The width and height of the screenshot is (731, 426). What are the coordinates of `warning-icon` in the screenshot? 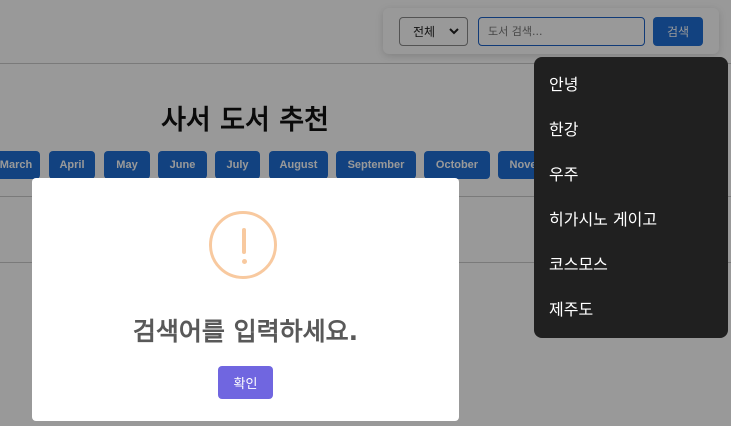 It's located at (243, 245).